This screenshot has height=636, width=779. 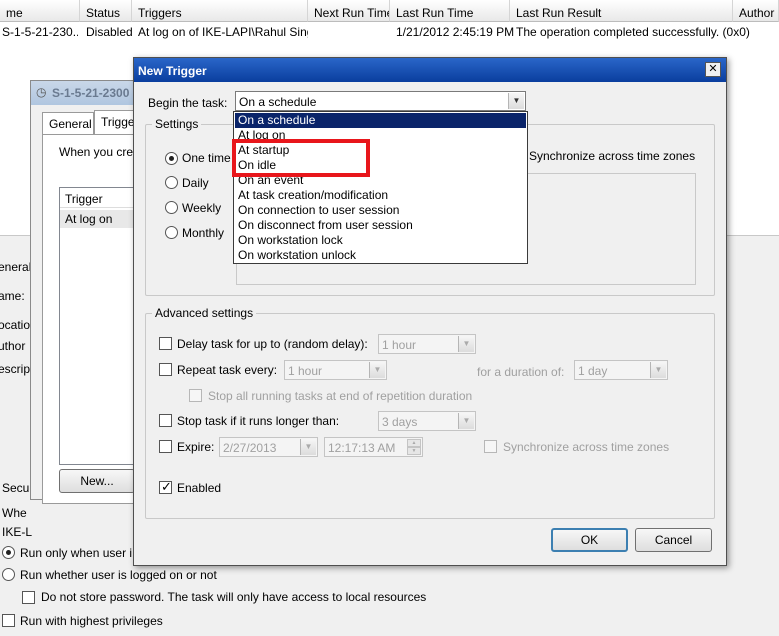 What do you see at coordinates (399, 345) in the screenshot?
I see `delay-task-value: 1 hour` at bounding box center [399, 345].